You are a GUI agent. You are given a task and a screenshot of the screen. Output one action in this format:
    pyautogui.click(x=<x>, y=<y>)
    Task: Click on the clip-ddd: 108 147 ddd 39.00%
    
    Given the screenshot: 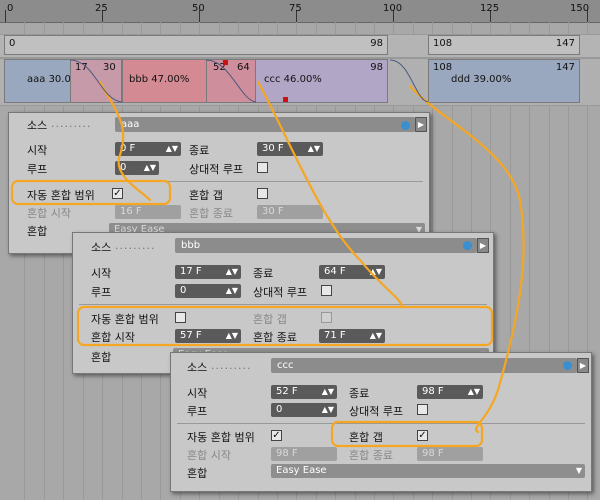 What is the action you would take?
    pyautogui.click(x=504, y=81)
    